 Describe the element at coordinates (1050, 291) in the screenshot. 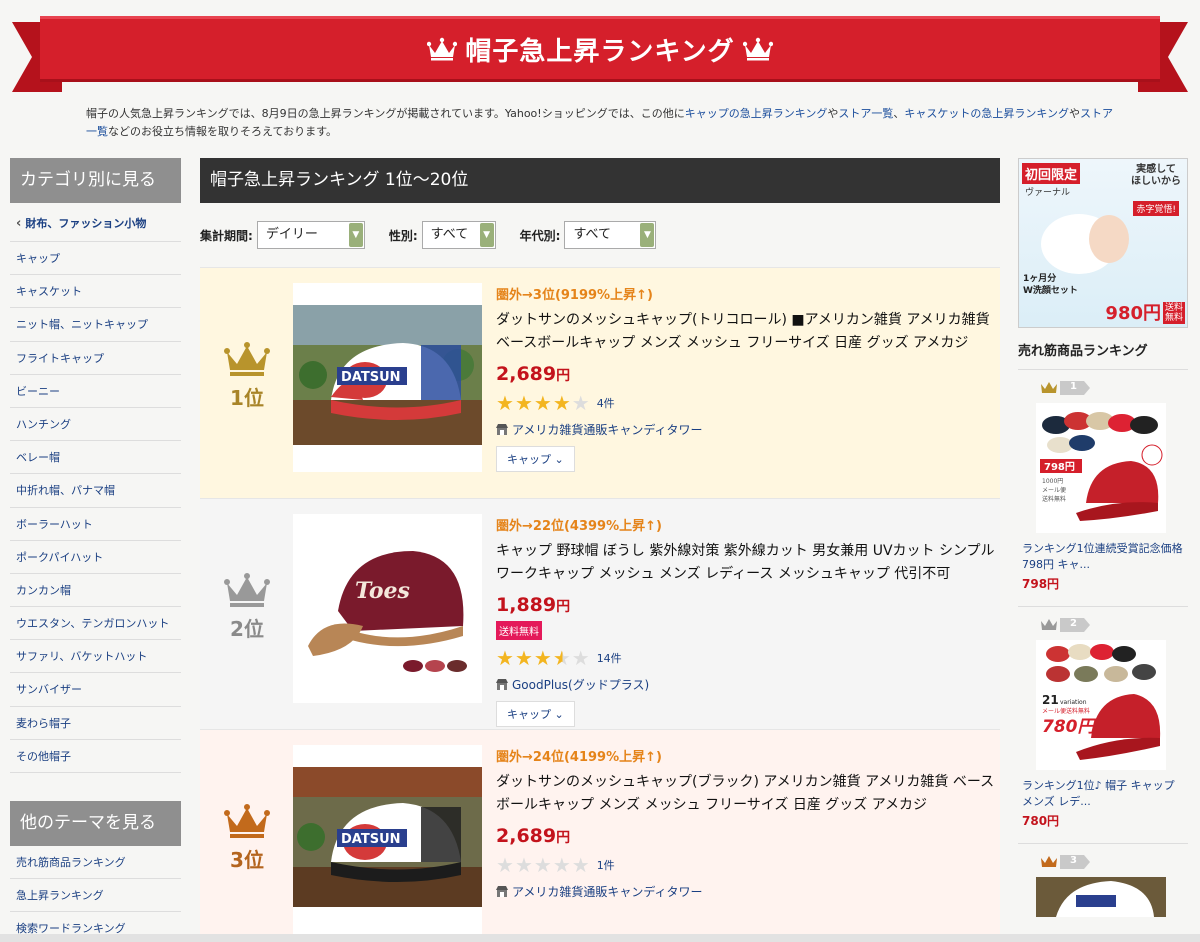

I see `ad-set: W洗顔セット` at that location.